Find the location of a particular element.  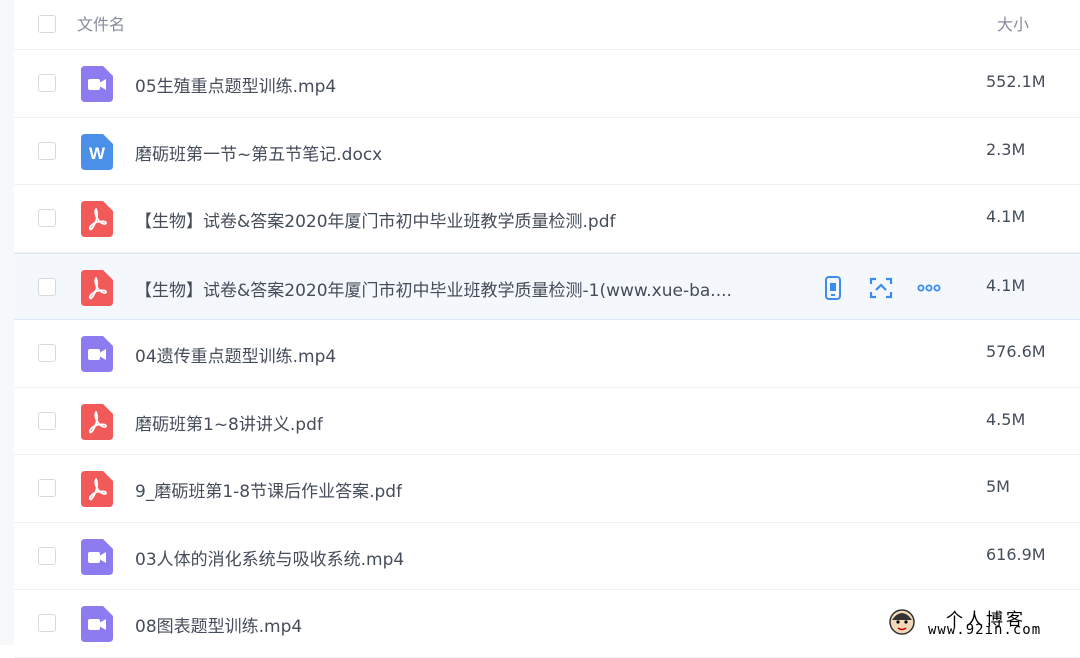

watermark: 个人博客 www.92in.com is located at coordinates (981, 623).